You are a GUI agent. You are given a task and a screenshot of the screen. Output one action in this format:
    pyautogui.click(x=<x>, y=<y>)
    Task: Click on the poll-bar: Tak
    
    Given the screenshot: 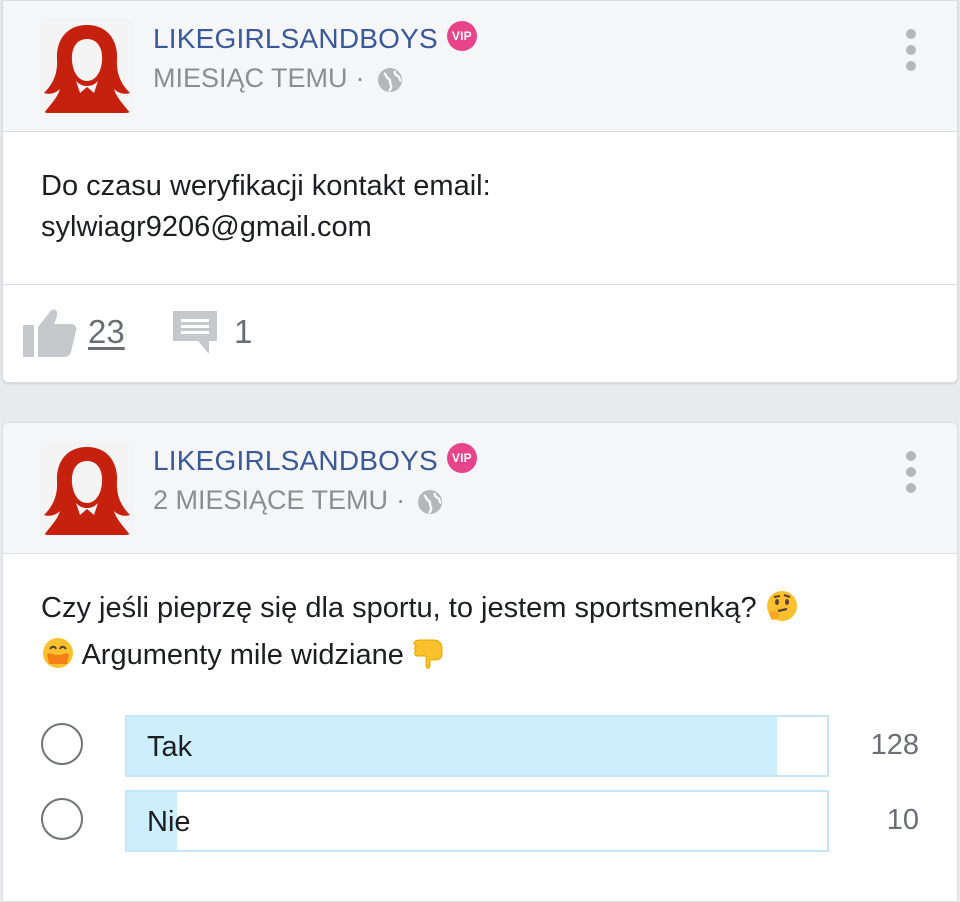 What is the action you would take?
    pyautogui.click(x=477, y=746)
    